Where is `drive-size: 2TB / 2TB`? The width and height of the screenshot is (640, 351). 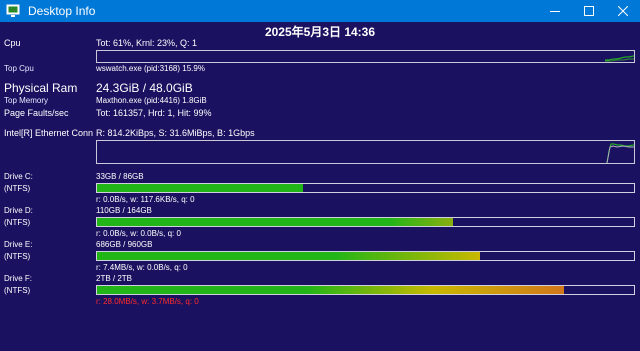
drive-size: 2TB / 2TB is located at coordinates (114, 278).